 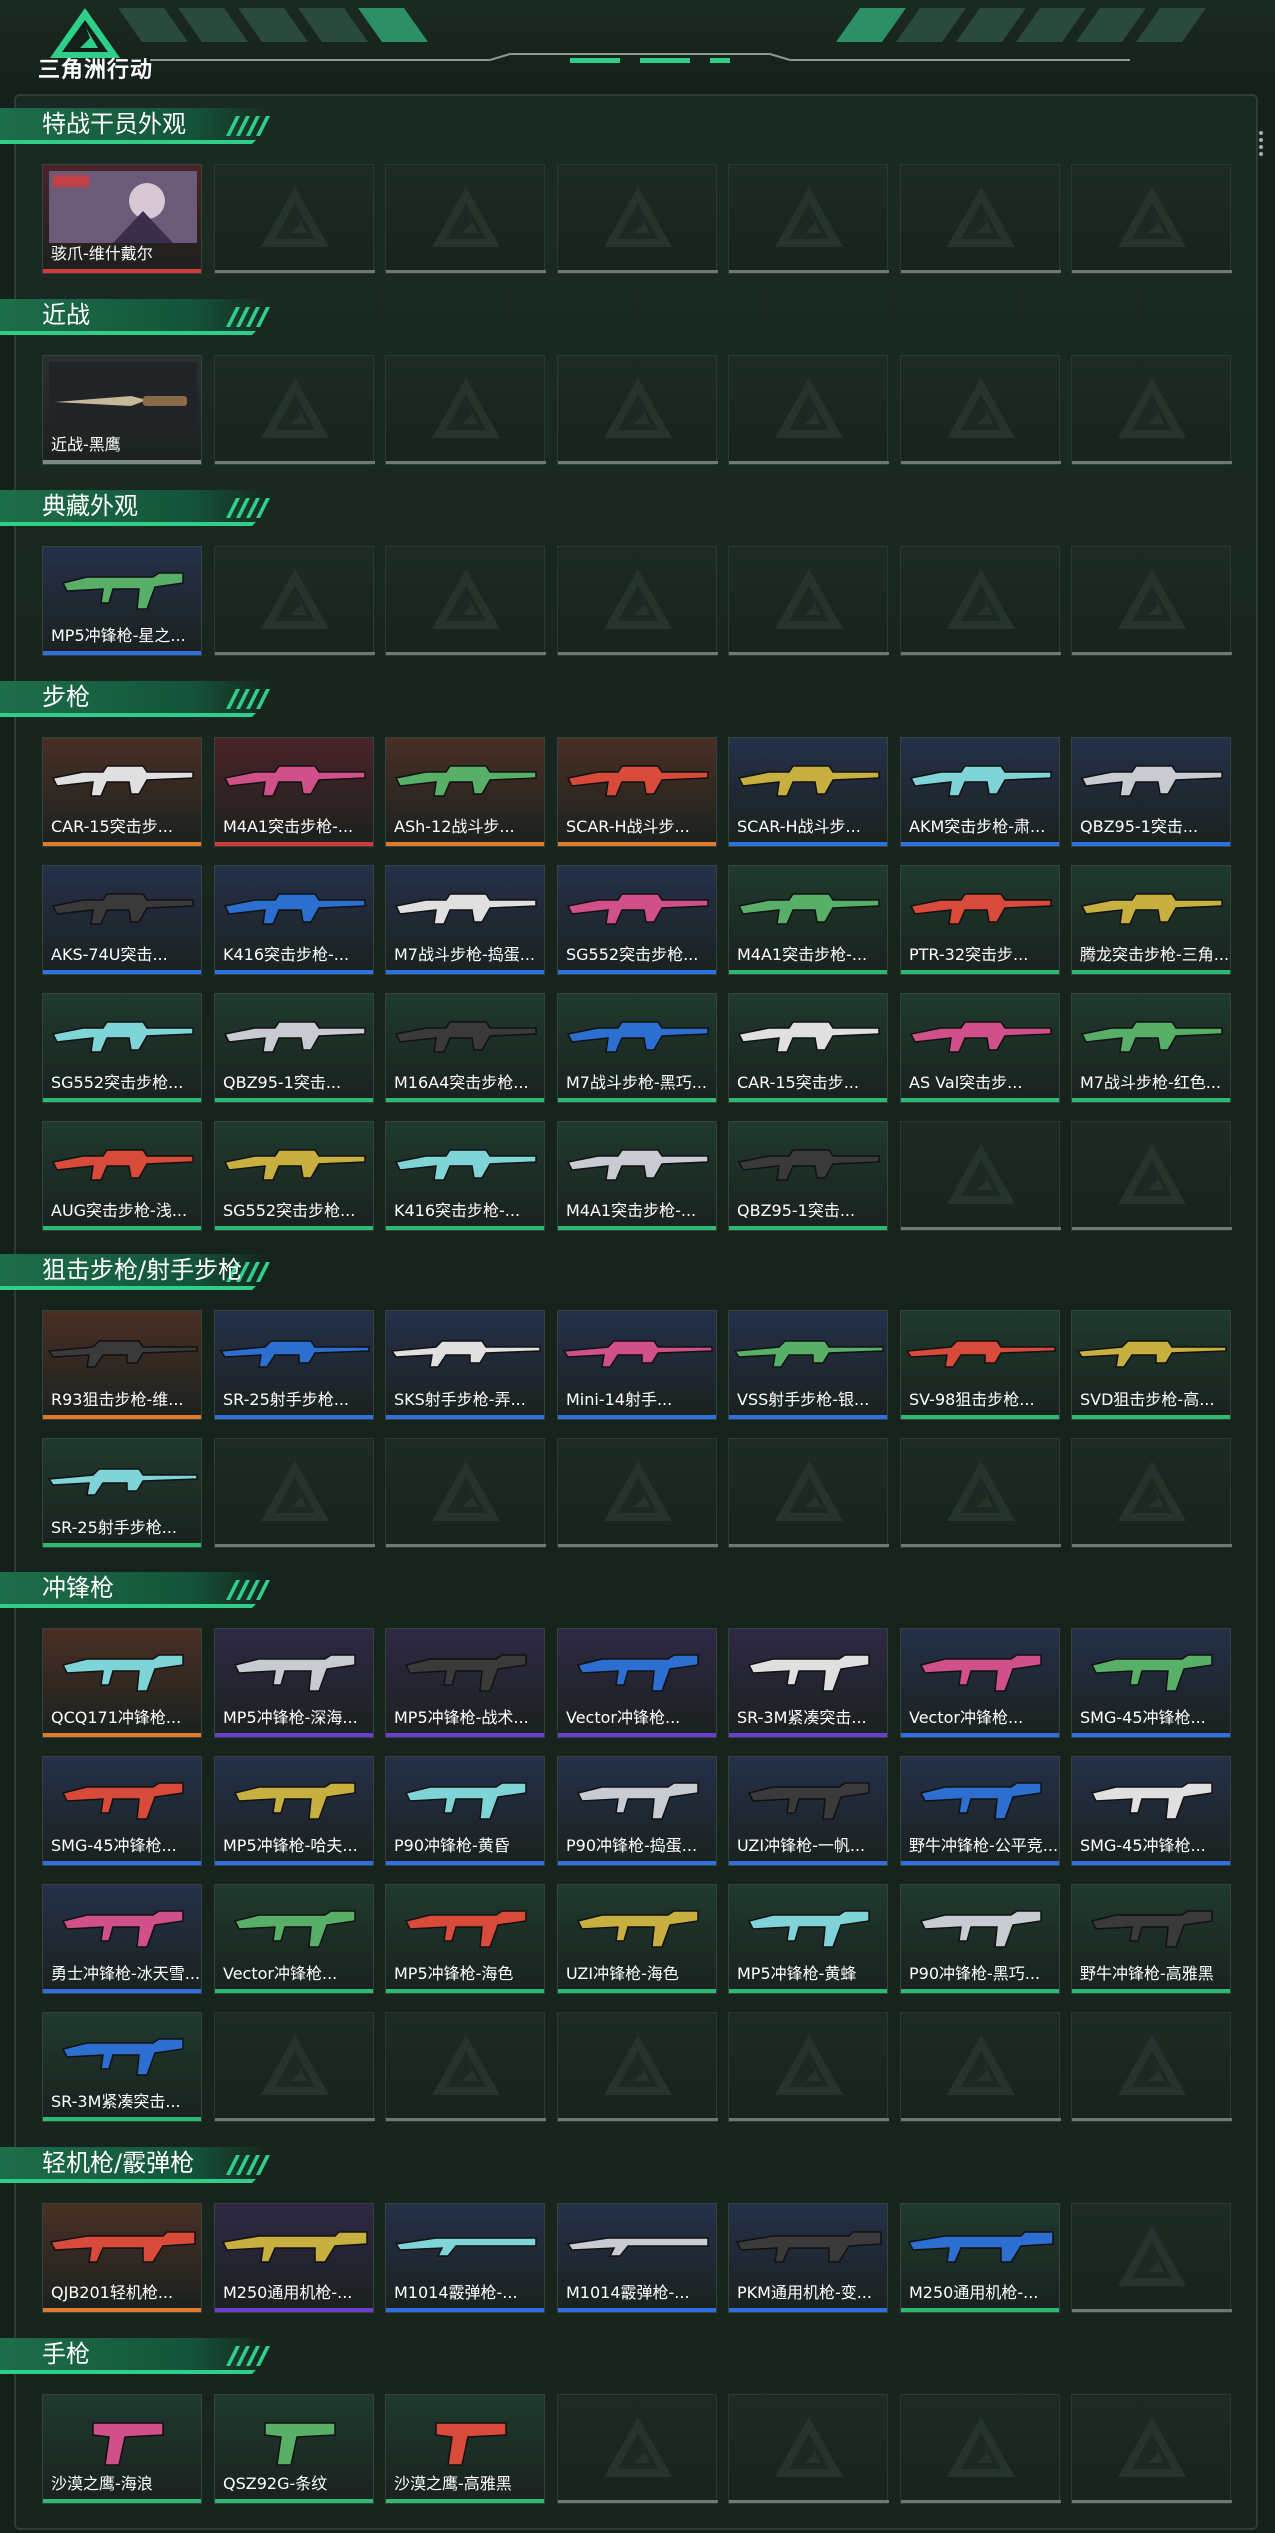 I want to click on item-card: QSZ92G-条纹, so click(x=294, y=2449).